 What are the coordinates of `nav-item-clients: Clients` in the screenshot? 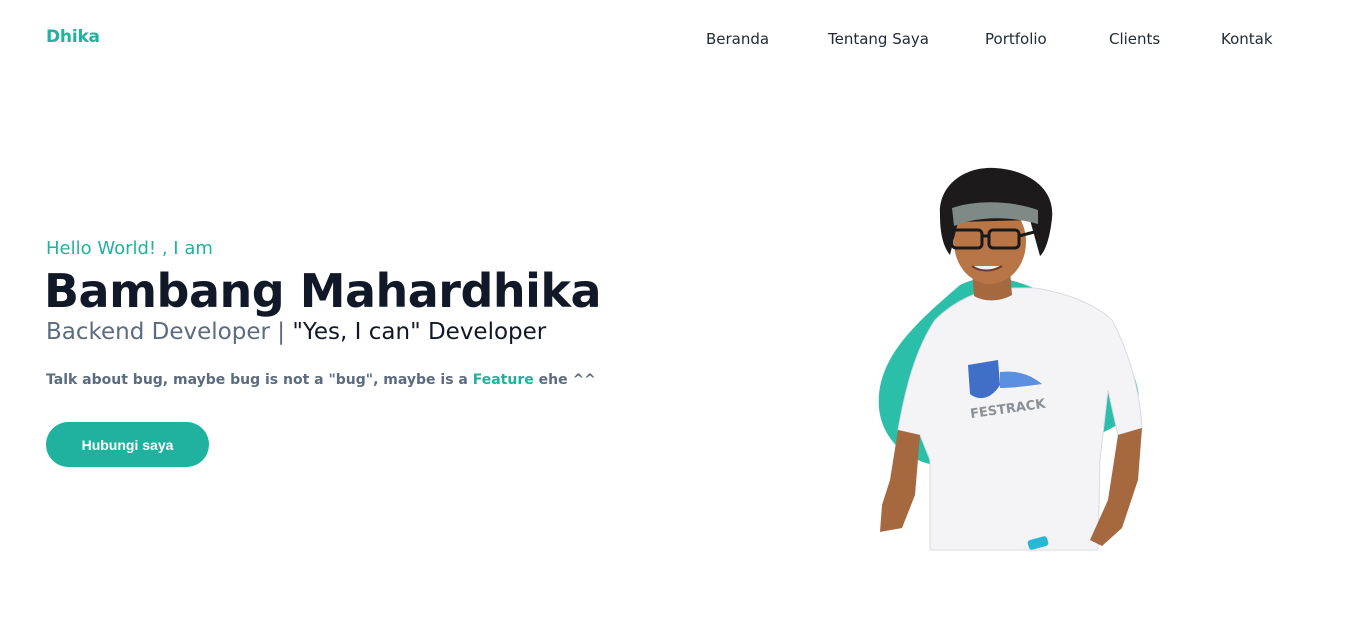 It's located at (1134, 39).